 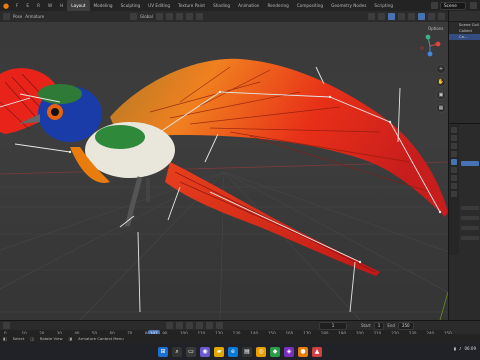 What do you see at coordinates (134, 16) in the screenshot?
I see `orientation-icon` at bounding box center [134, 16].